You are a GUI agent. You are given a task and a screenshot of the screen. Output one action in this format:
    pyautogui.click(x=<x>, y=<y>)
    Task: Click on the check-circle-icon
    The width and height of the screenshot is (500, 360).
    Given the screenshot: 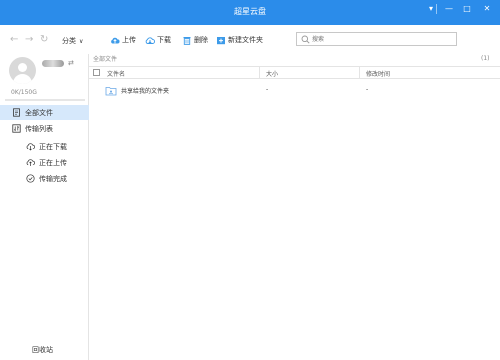 What is the action you would take?
    pyautogui.click(x=30, y=178)
    